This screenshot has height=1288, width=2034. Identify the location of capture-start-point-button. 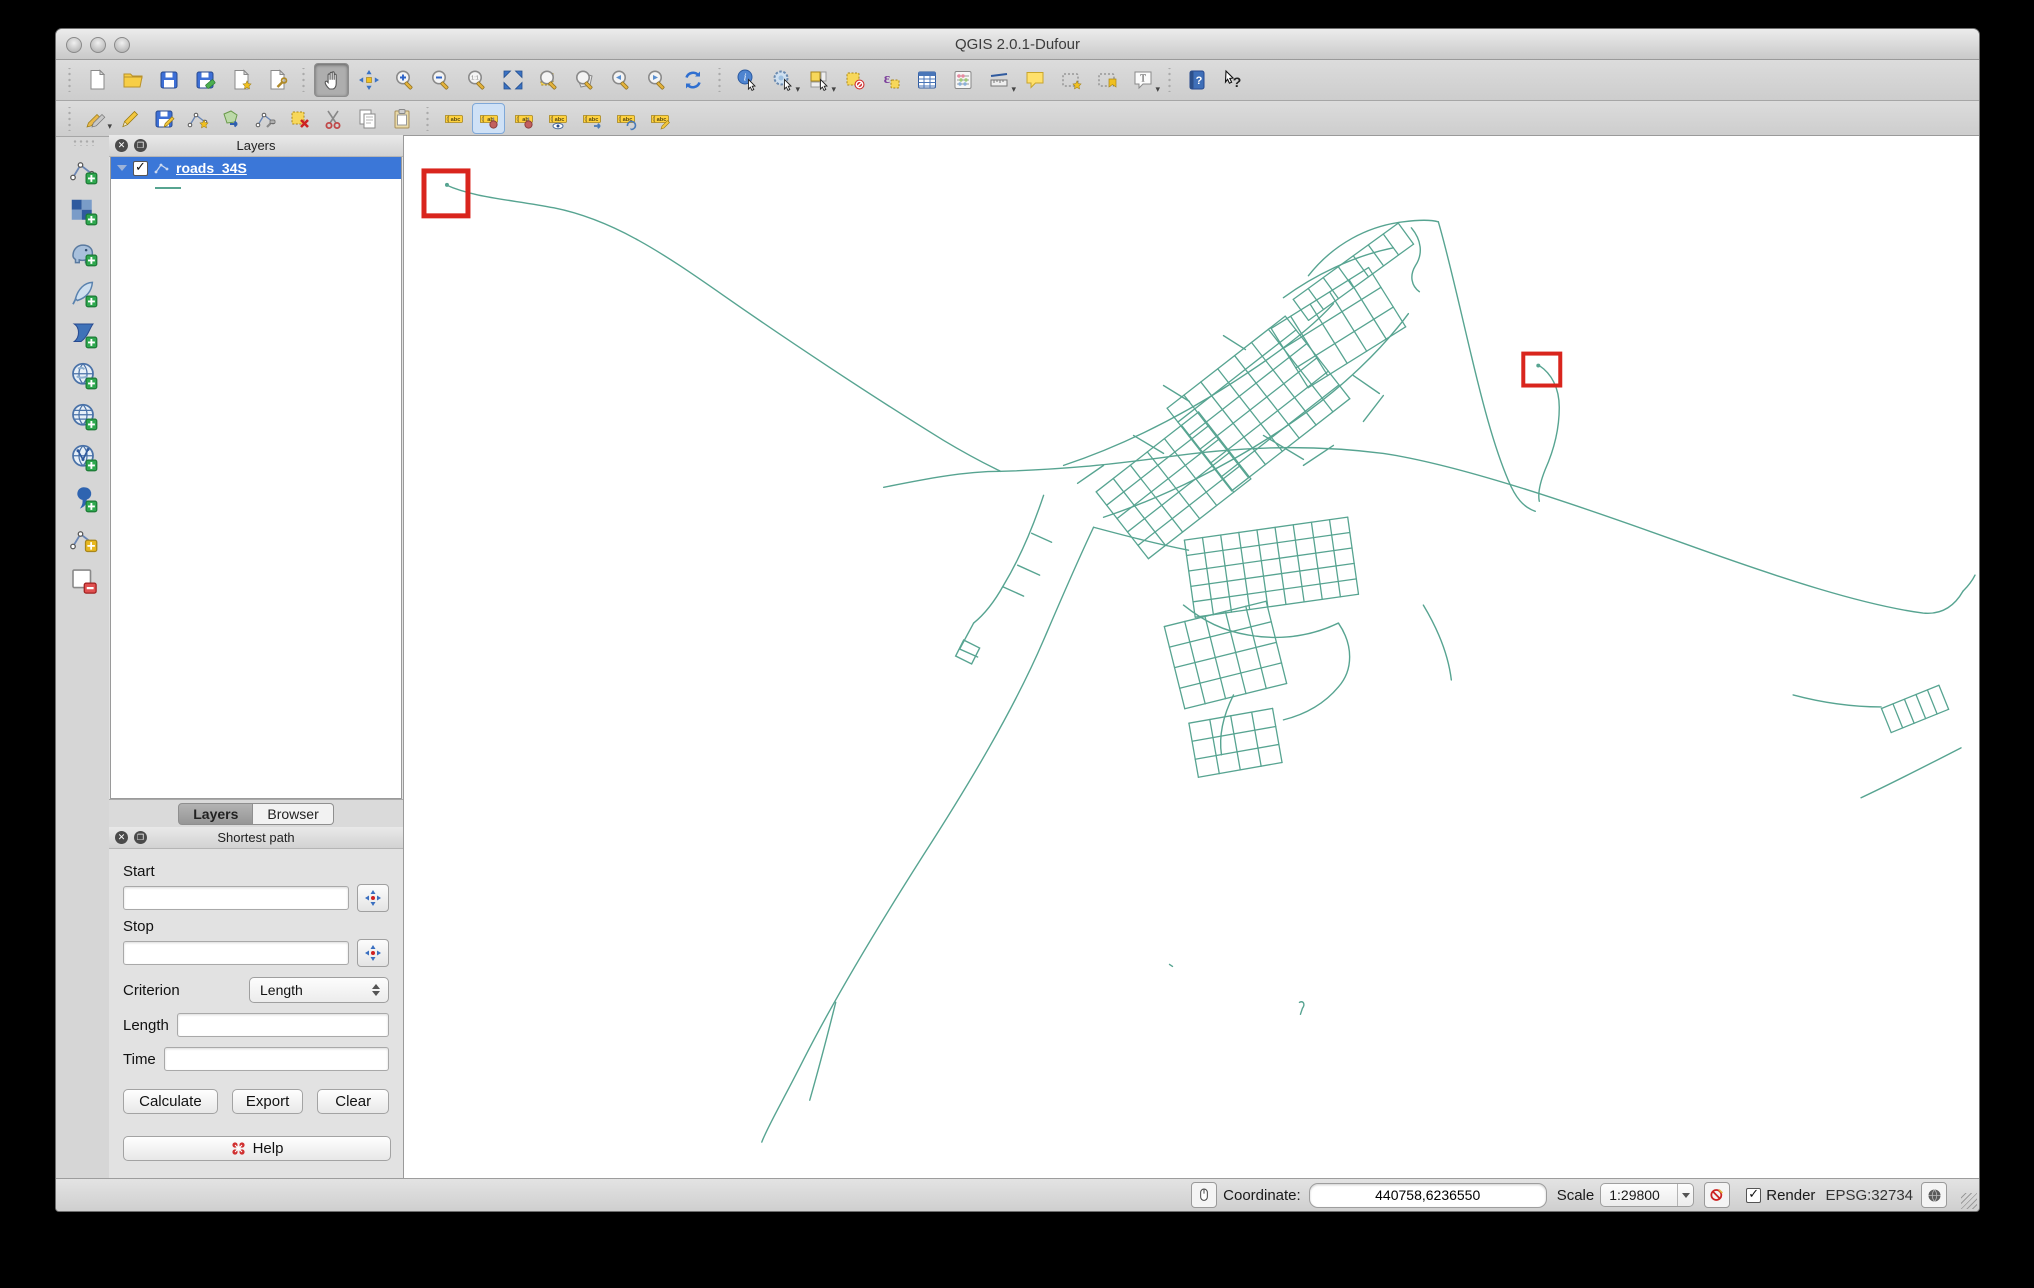
(373, 898).